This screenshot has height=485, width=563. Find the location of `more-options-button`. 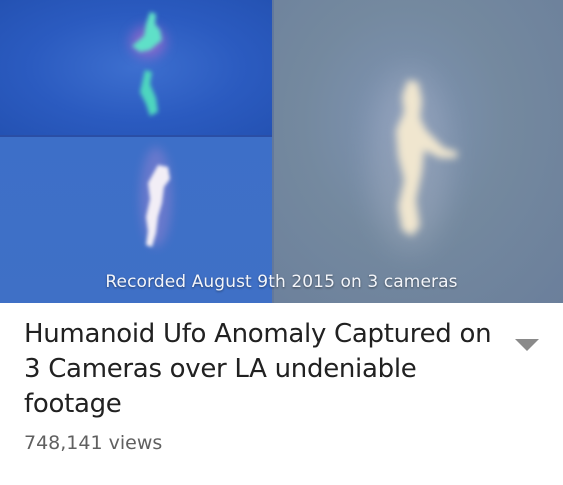

more-options-button is located at coordinates (527, 345).